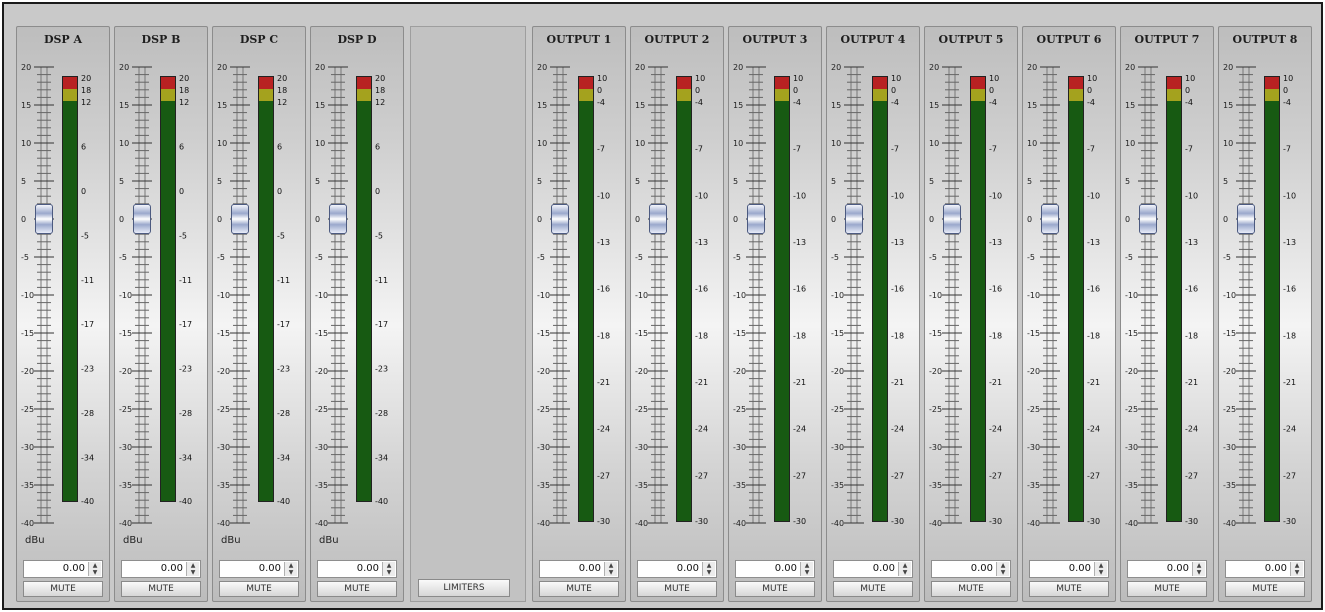 This screenshot has height=612, width=1325. I want to click on meter-scale-label: 10, so click(700, 78).